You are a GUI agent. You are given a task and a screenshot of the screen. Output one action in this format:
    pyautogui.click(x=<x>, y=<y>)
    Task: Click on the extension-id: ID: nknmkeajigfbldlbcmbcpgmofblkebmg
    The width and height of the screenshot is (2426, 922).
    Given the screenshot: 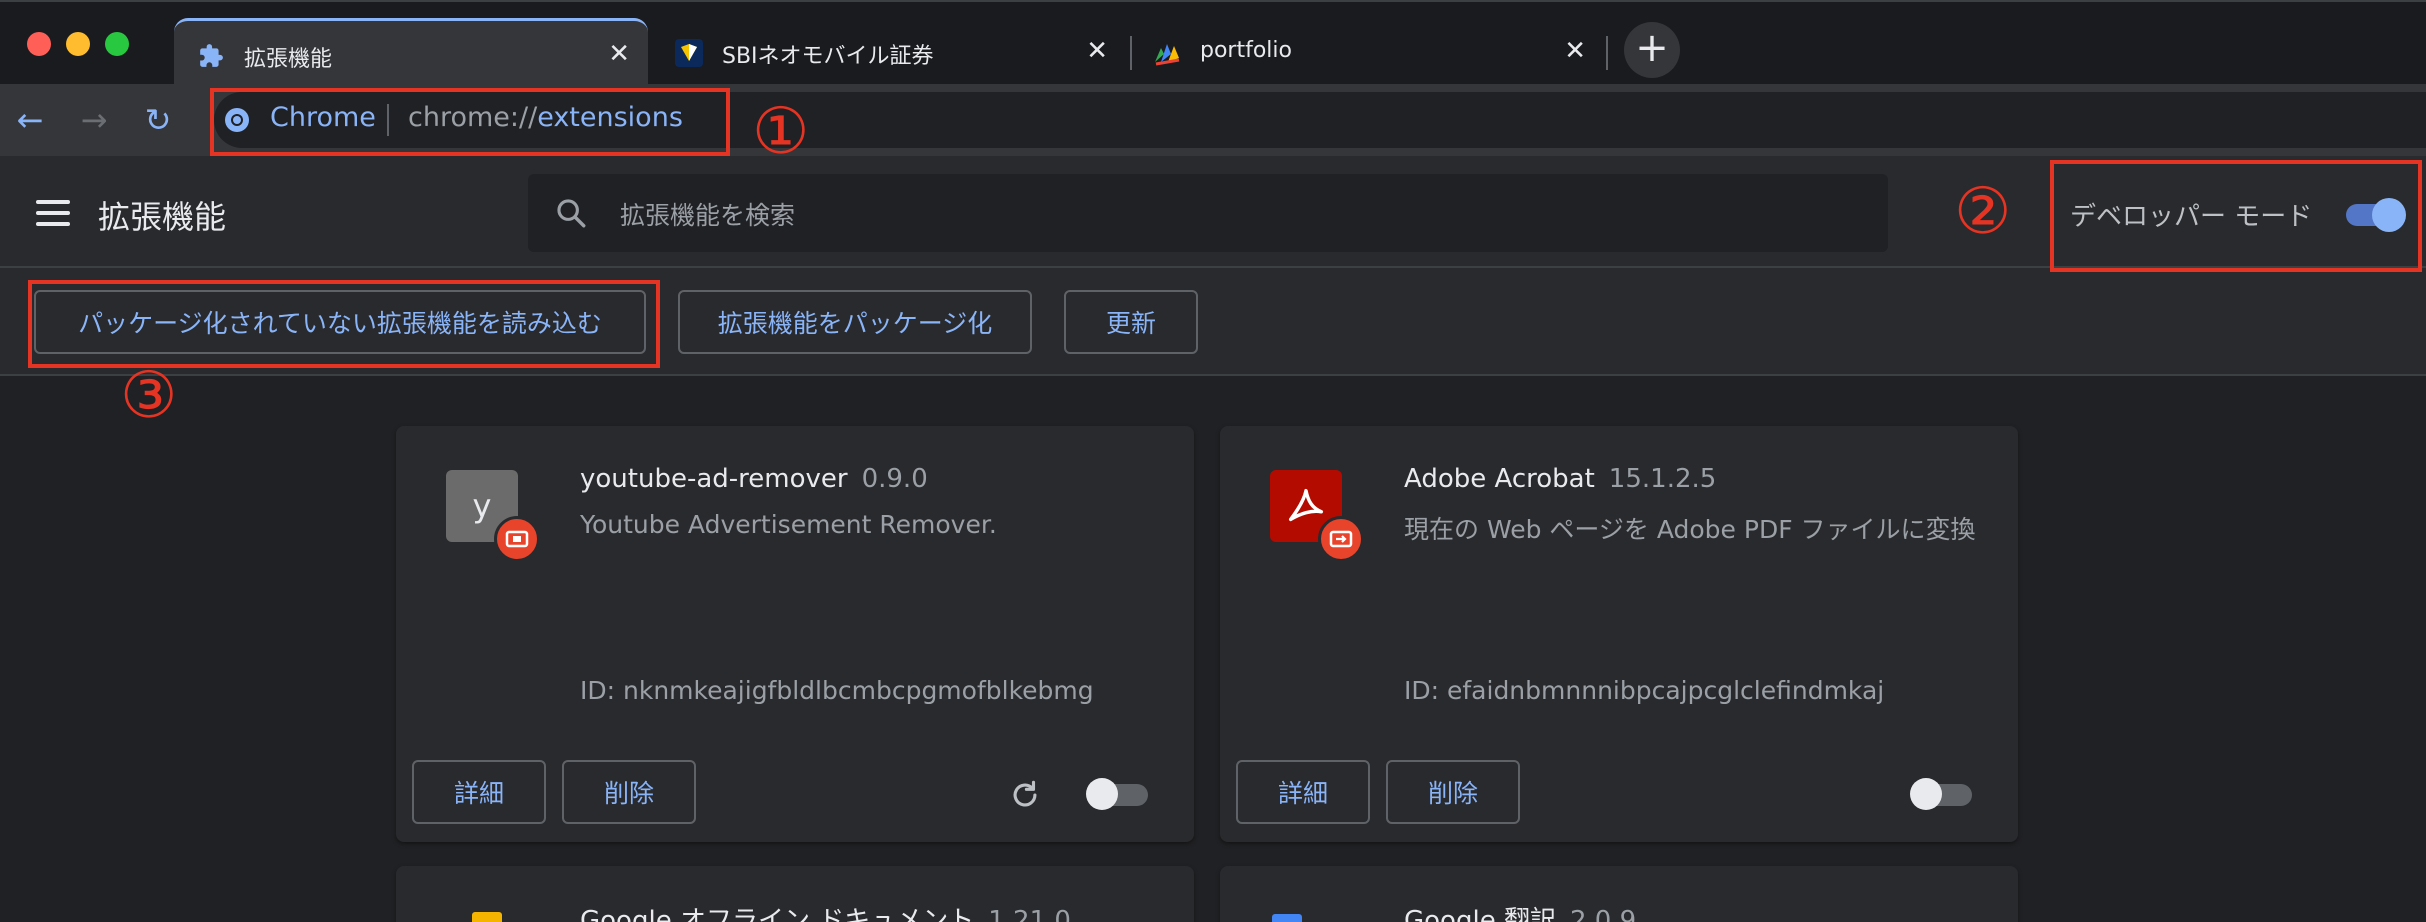 What is the action you would take?
    pyautogui.click(x=837, y=690)
    